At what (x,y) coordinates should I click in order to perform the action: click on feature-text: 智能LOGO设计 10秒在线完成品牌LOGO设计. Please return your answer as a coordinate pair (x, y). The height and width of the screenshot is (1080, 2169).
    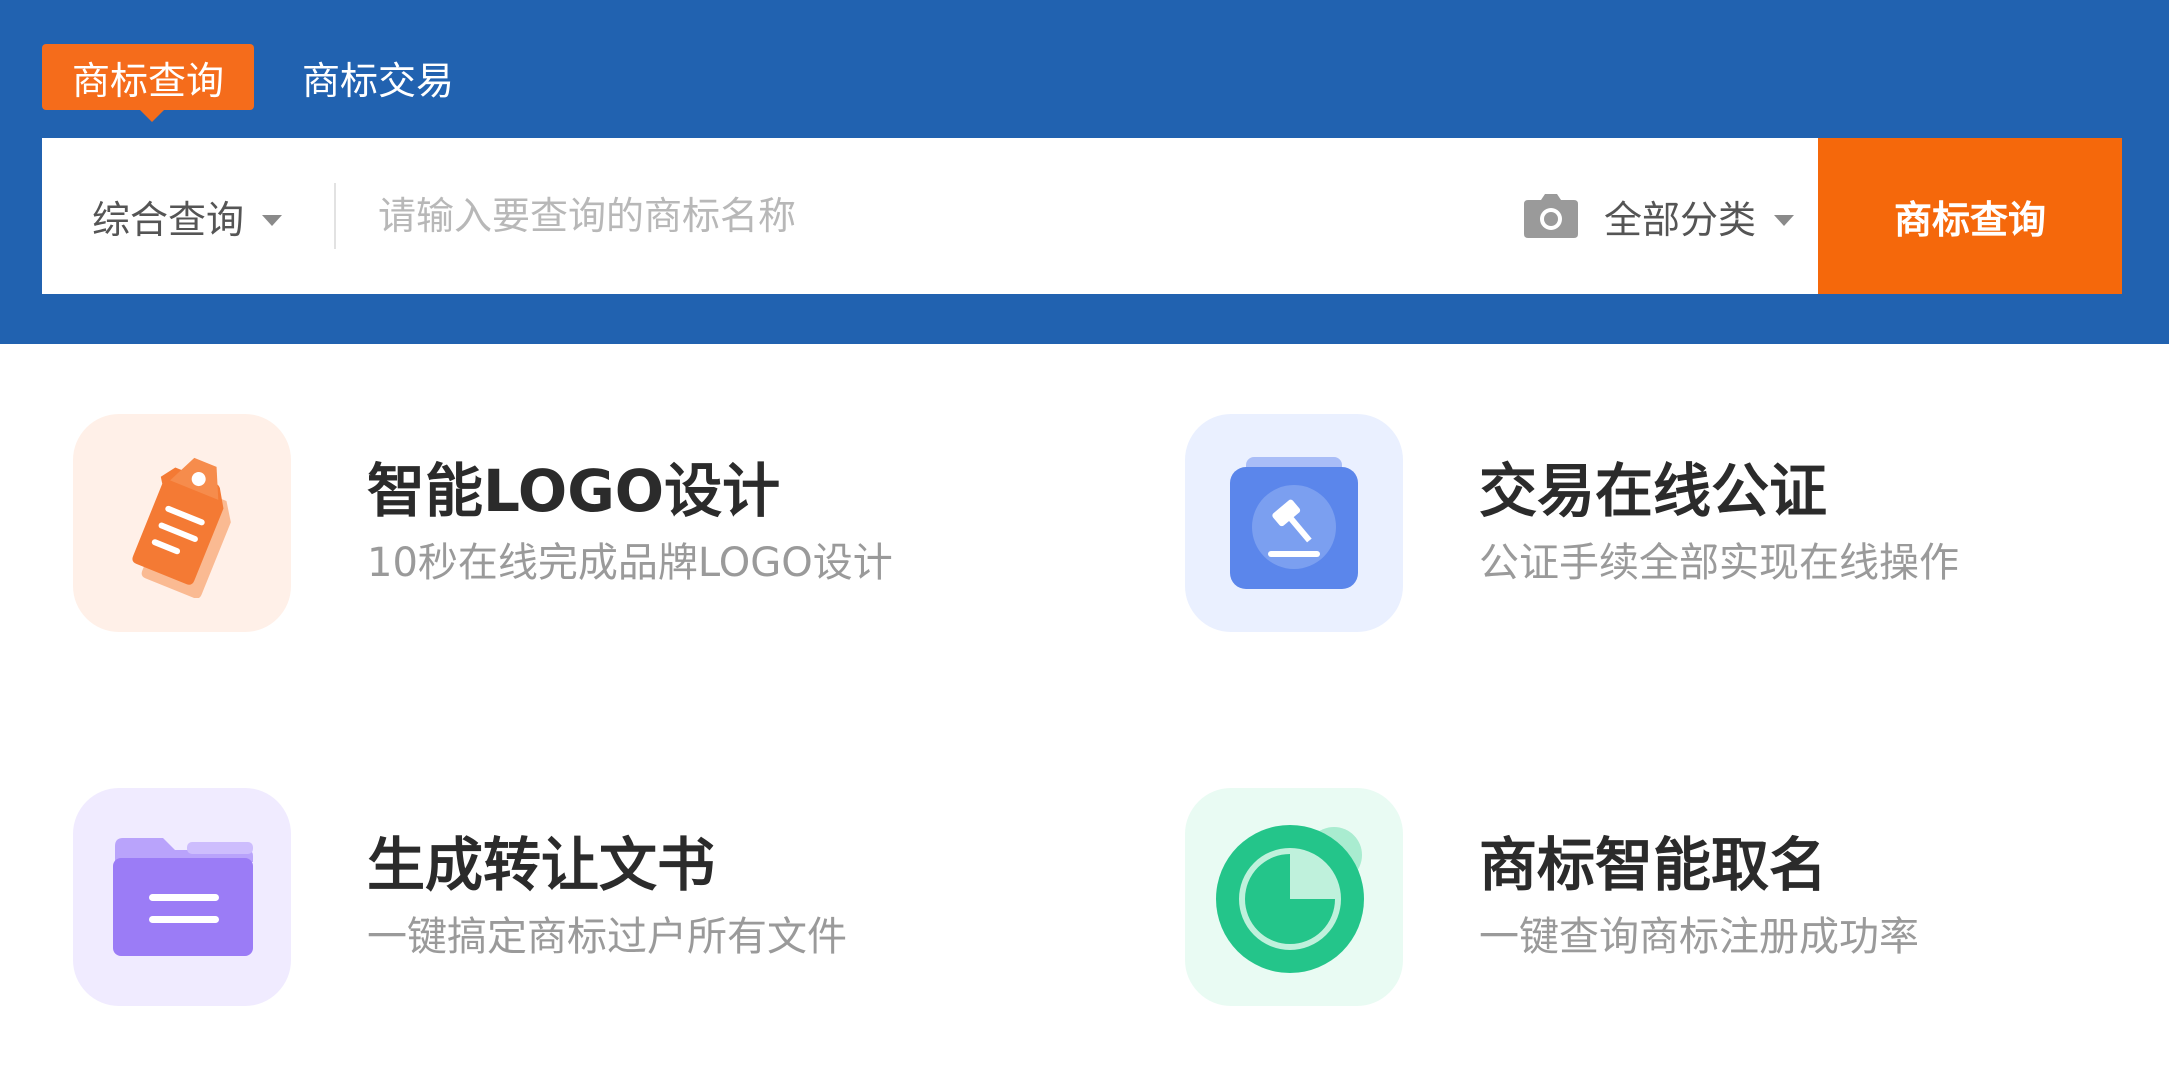
    Looking at the image, I should click on (630, 522).